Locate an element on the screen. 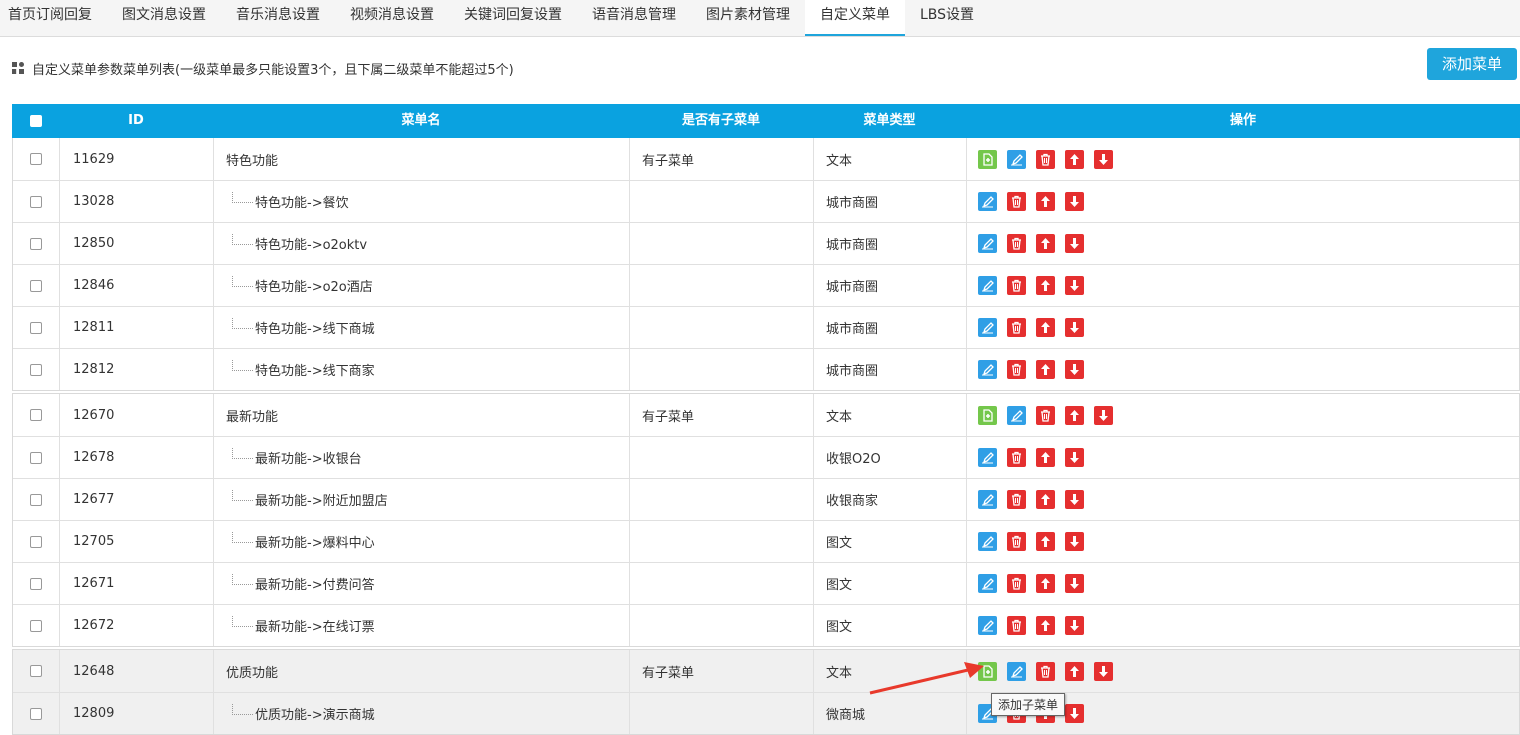 The height and width of the screenshot is (735, 1520). table-row: 12811 特色功能->线下商城 城市商圈 is located at coordinates (766, 327).